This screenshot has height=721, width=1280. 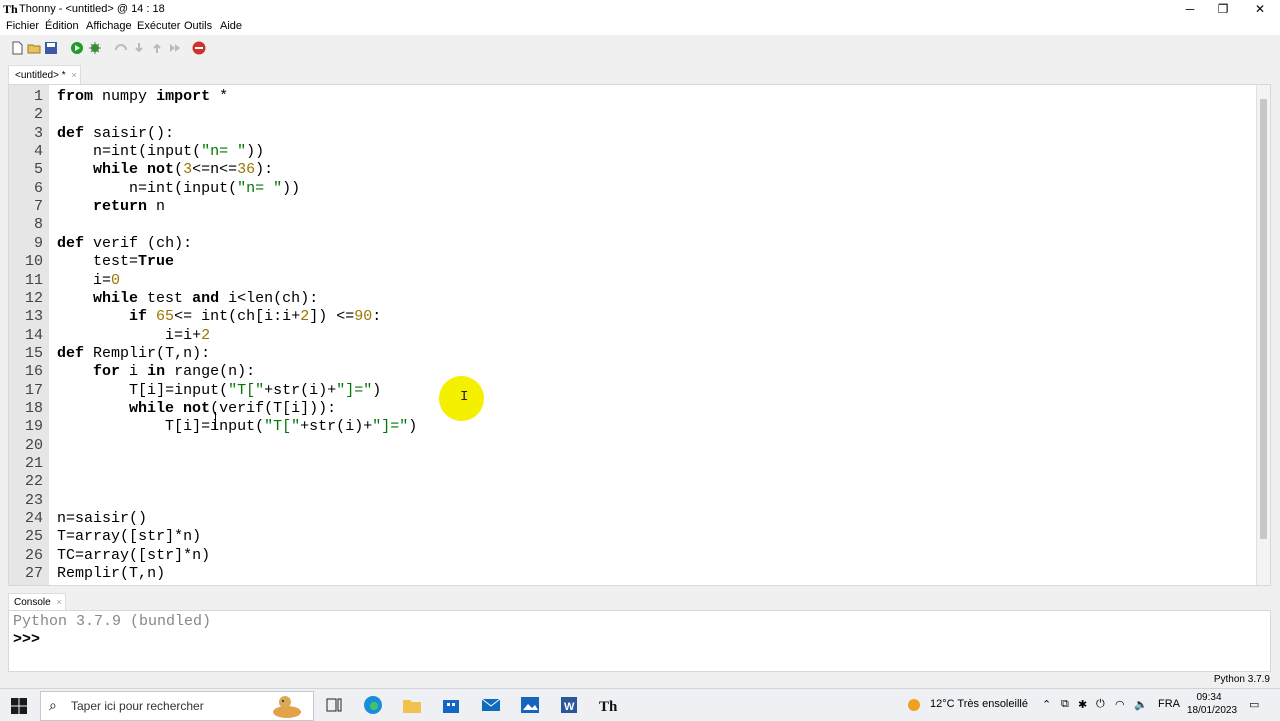 I want to click on menu-affichage: Affichage, so click(x=109, y=26).